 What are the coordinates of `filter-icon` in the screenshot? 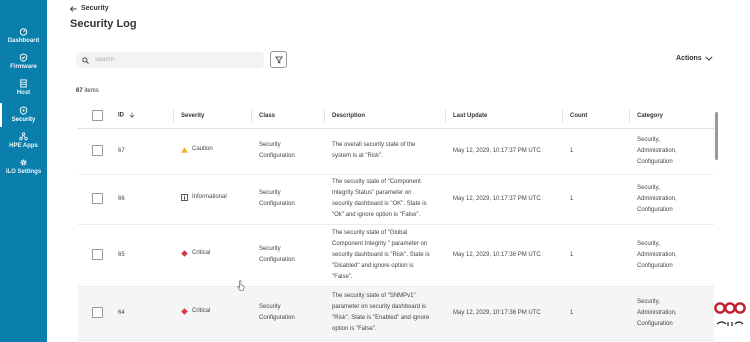 It's located at (278, 60).